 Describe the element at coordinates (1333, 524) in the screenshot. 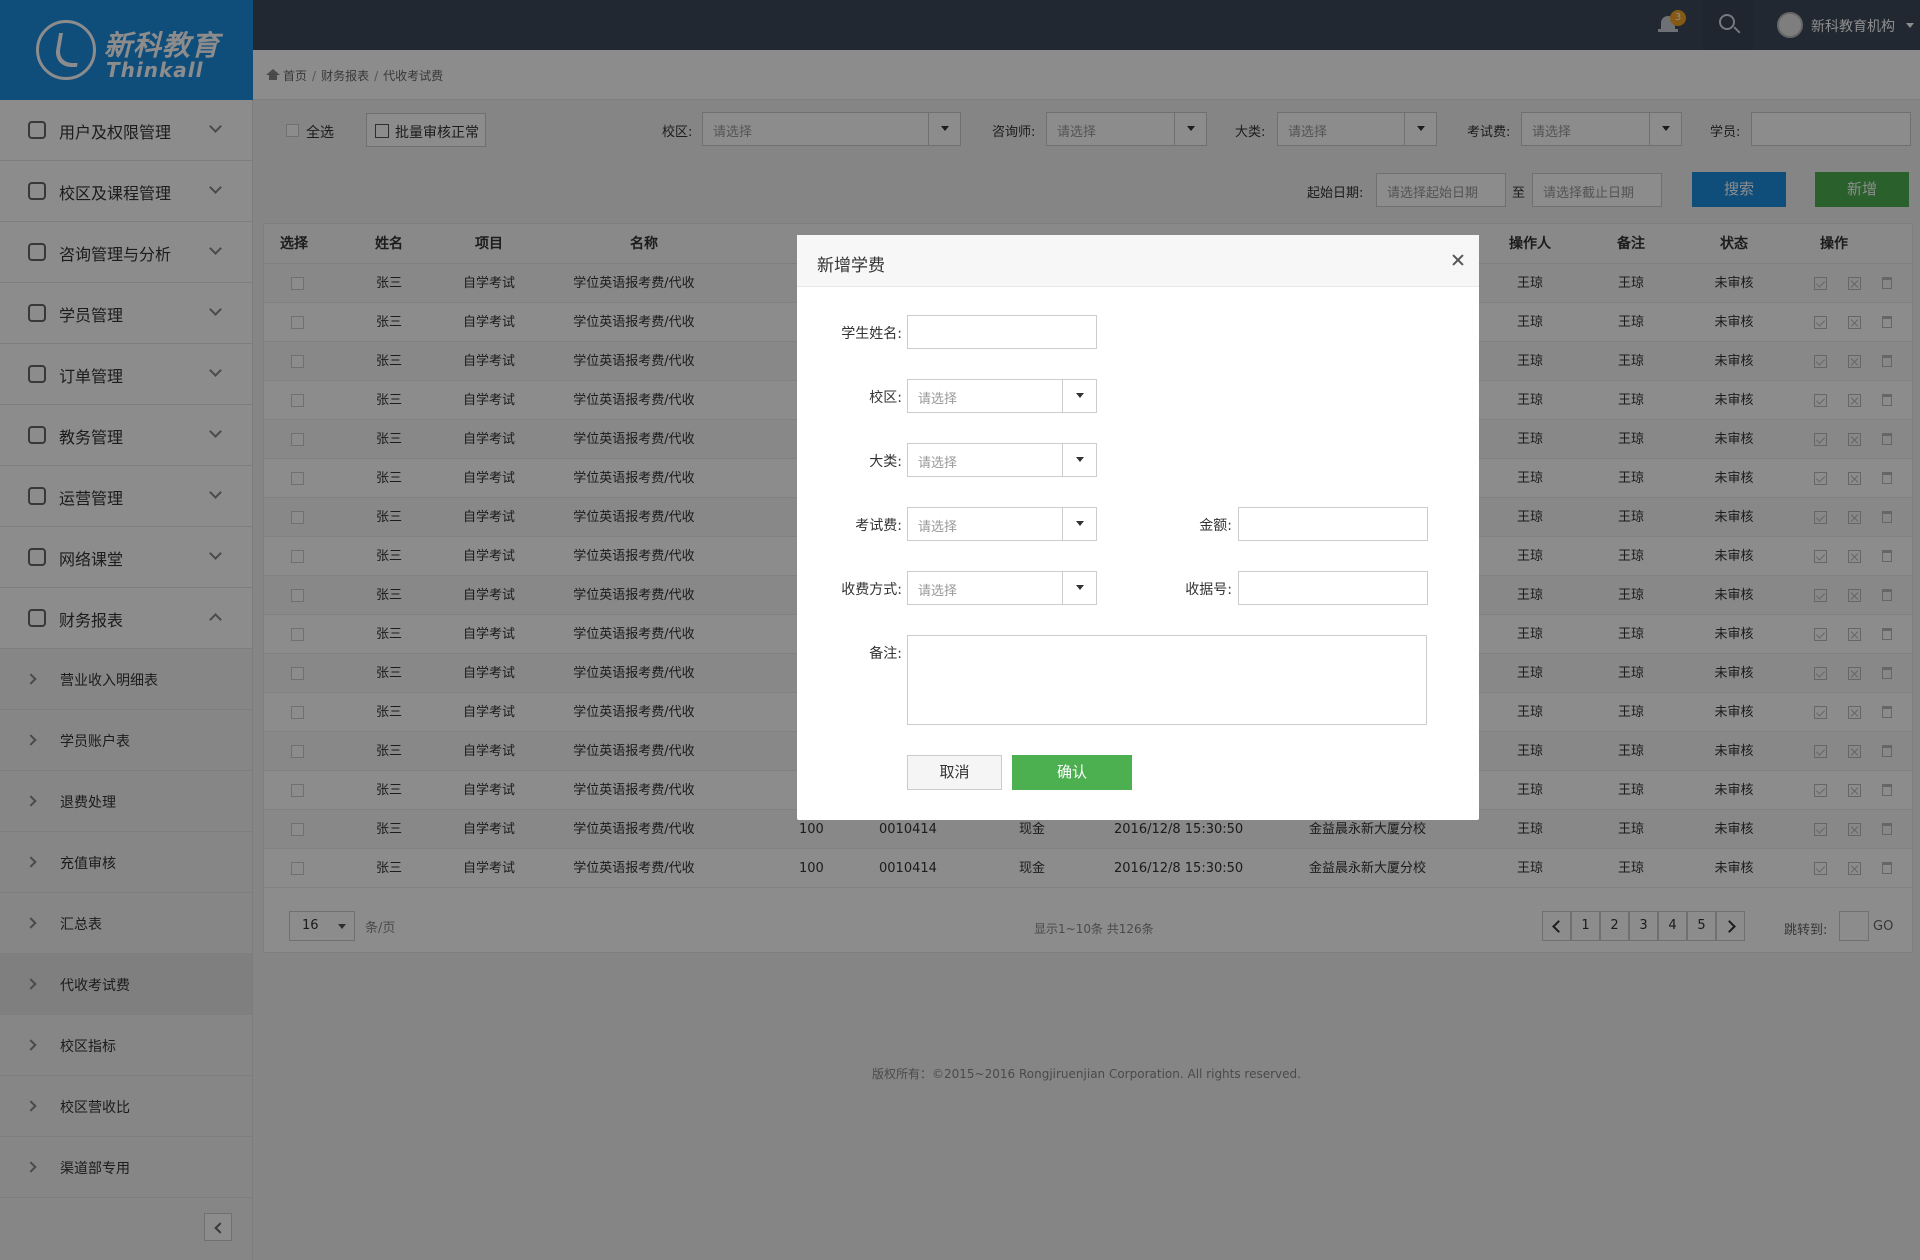

I see `amount-input` at that location.